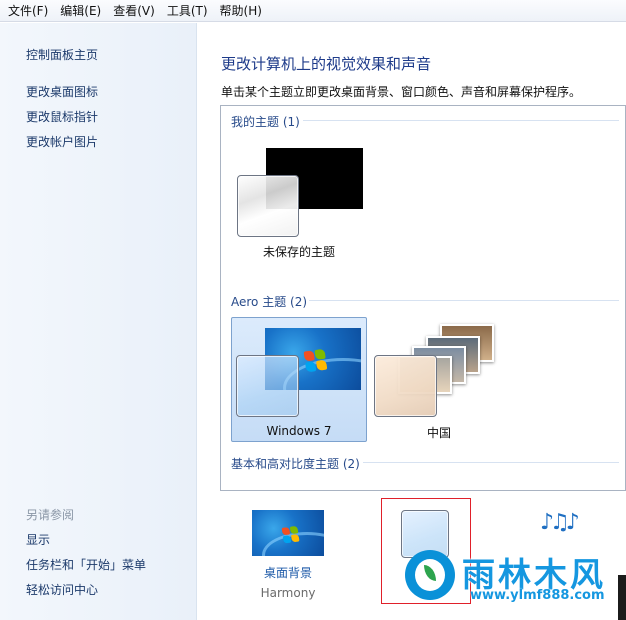 This screenshot has height=620, width=626. Describe the element at coordinates (313, 11) in the screenshot. I see `menu-bar: 文件(F) 编辑(E) 查看(V) 工具(T) 帮助(H)` at that location.